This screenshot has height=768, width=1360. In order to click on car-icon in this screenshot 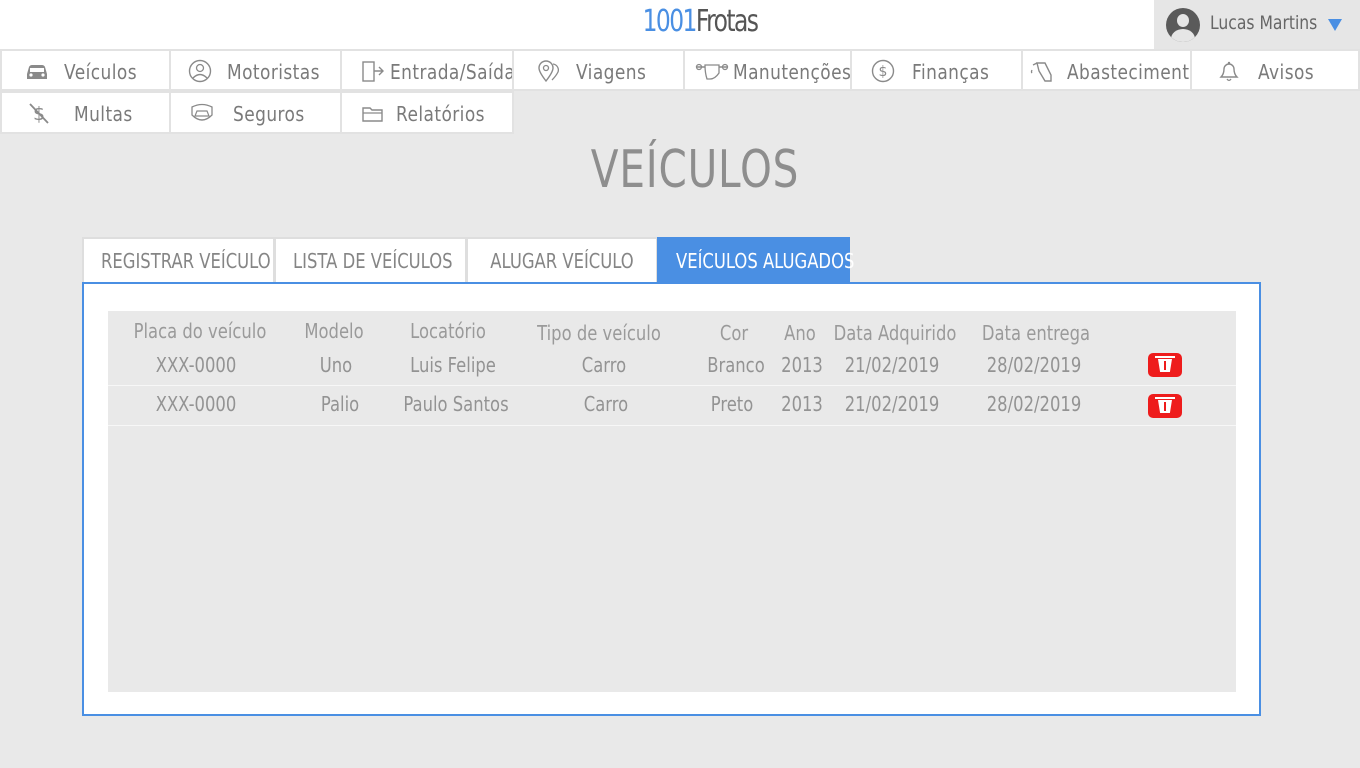, I will do `click(37, 72)`.